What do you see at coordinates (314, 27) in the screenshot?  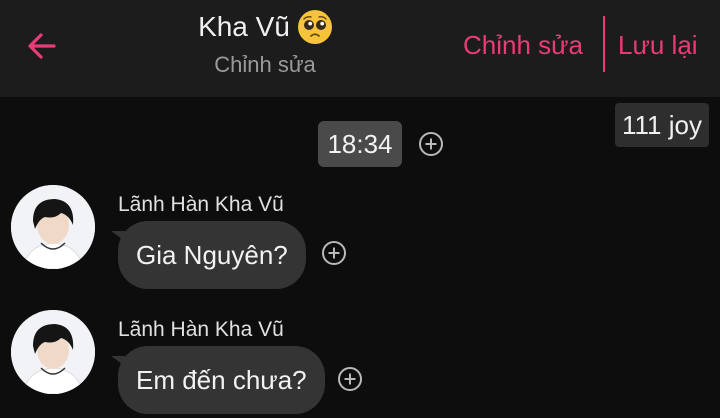 I see `pleading-face-emoji-icon` at bounding box center [314, 27].